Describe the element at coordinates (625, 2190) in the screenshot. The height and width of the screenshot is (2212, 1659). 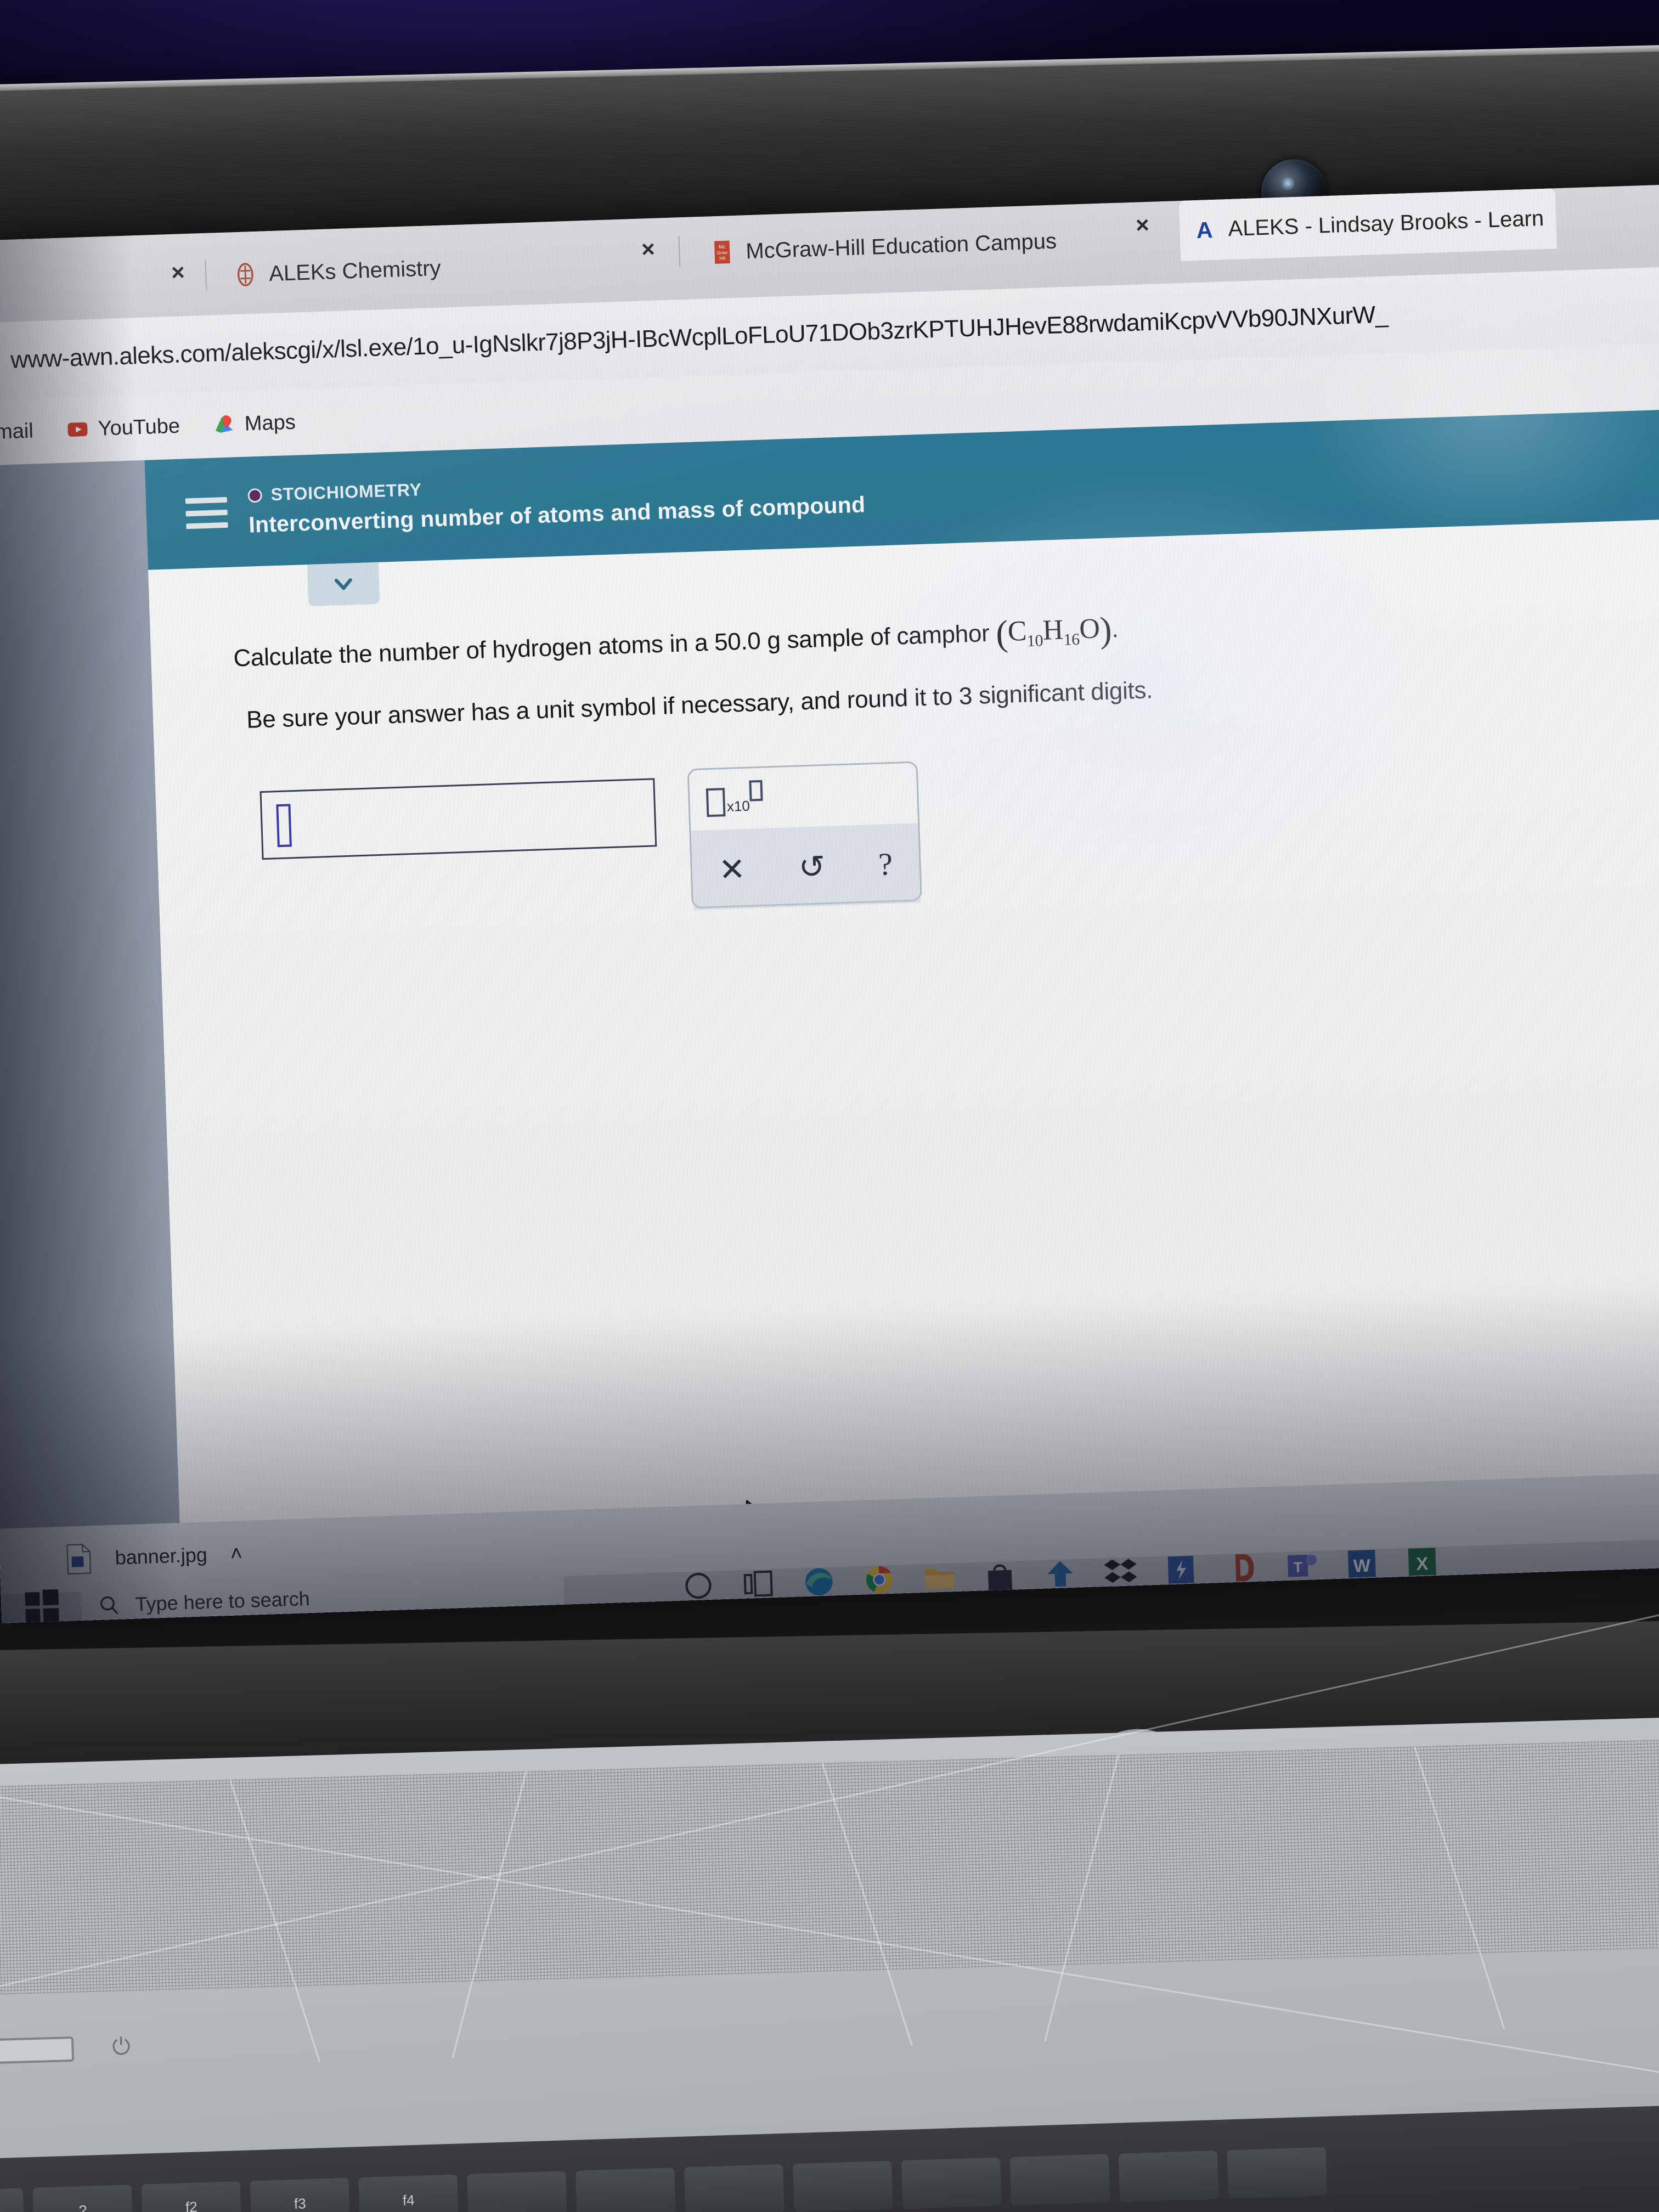
I see `key-f6` at that location.